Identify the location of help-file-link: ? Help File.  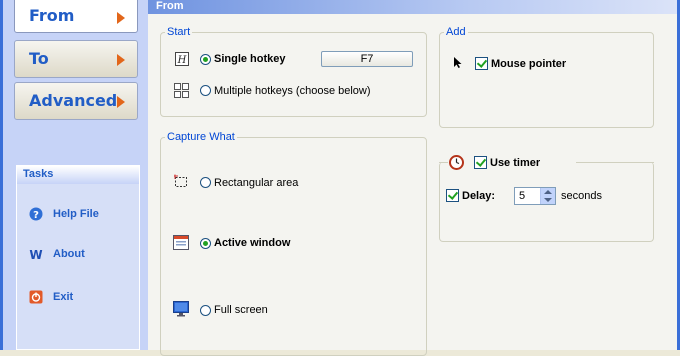
(74, 215).